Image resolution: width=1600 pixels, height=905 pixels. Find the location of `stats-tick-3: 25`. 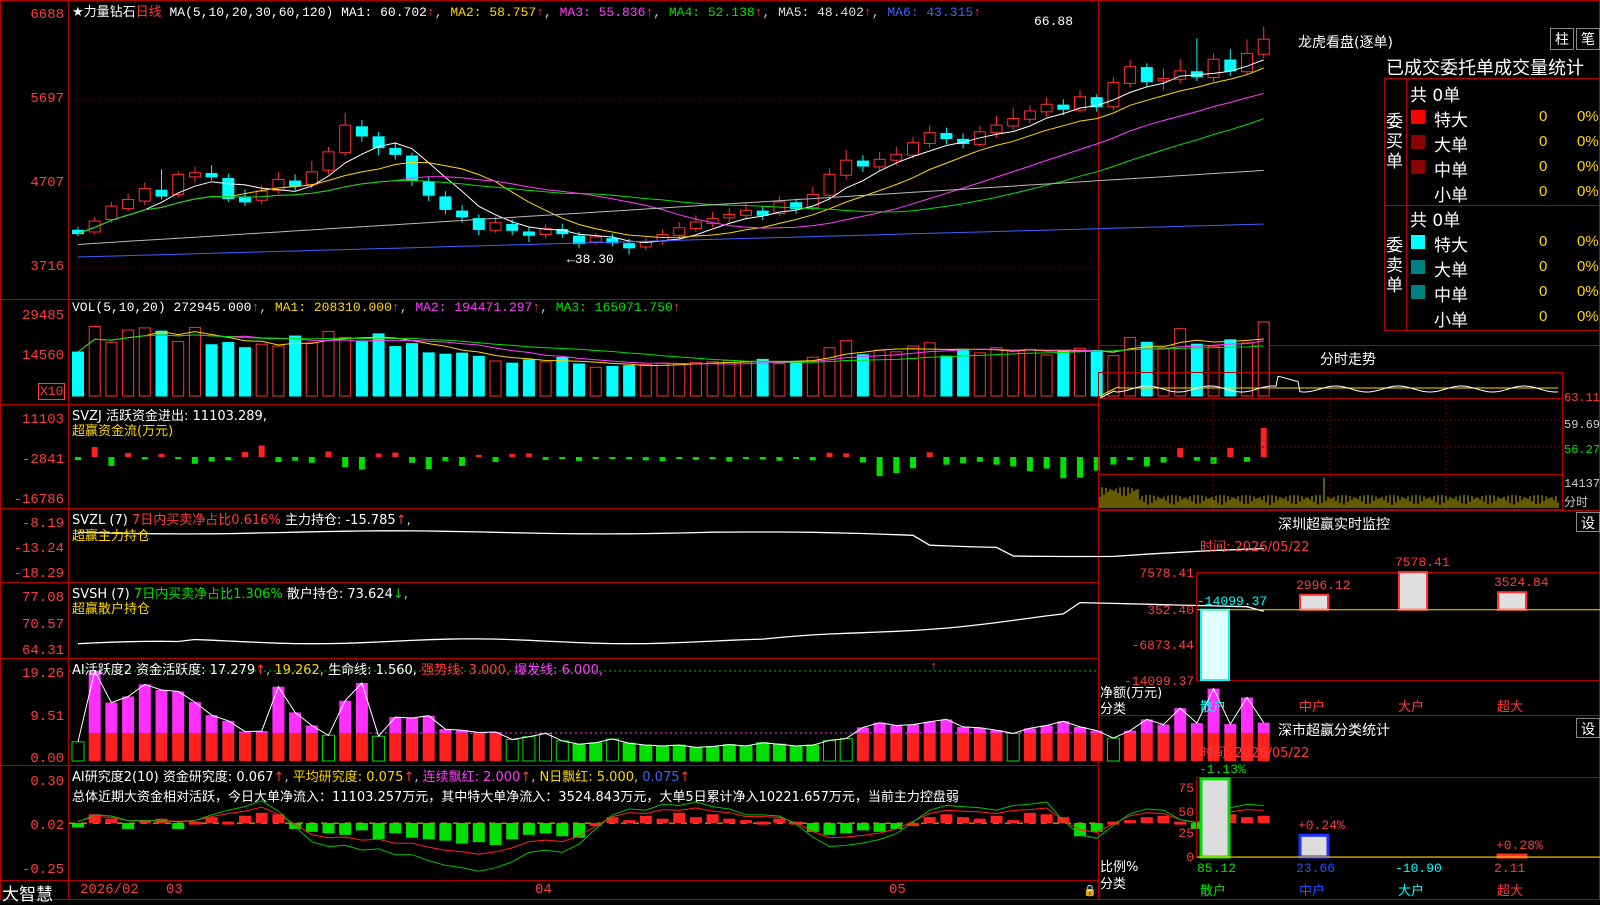

stats-tick-3: 25 is located at coordinates (1177, 833).